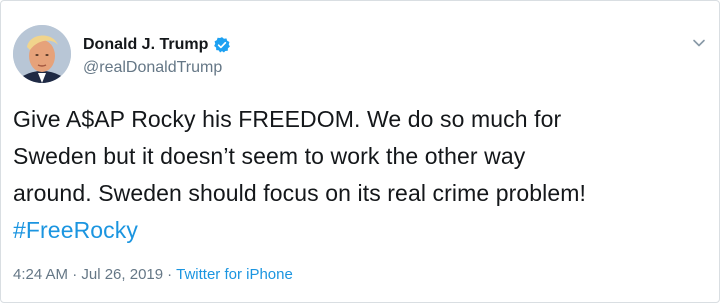 This screenshot has height=303, width=720. I want to click on verified-badge-icon, so click(222, 45).